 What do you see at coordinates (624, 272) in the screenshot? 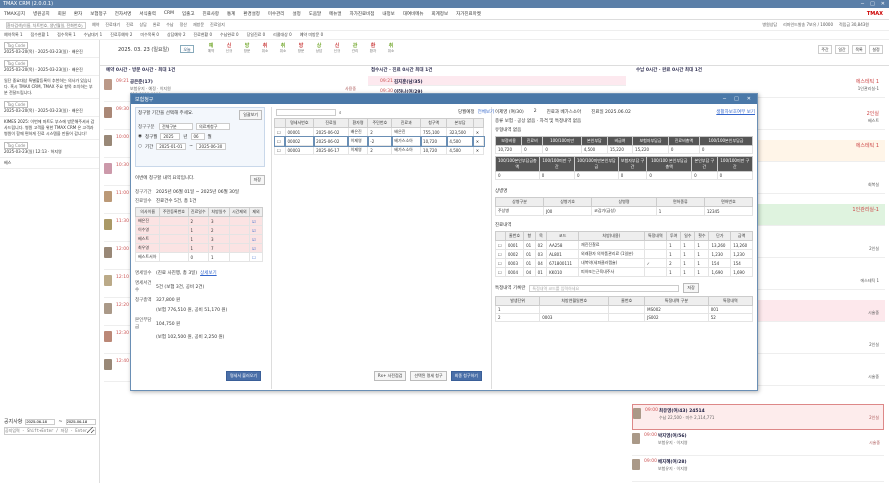
I see `table-row: ☐ 0004 04 01 KK010 피하또는근육내주사 1 1 1 1,690 1,690` at bounding box center [624, 272].